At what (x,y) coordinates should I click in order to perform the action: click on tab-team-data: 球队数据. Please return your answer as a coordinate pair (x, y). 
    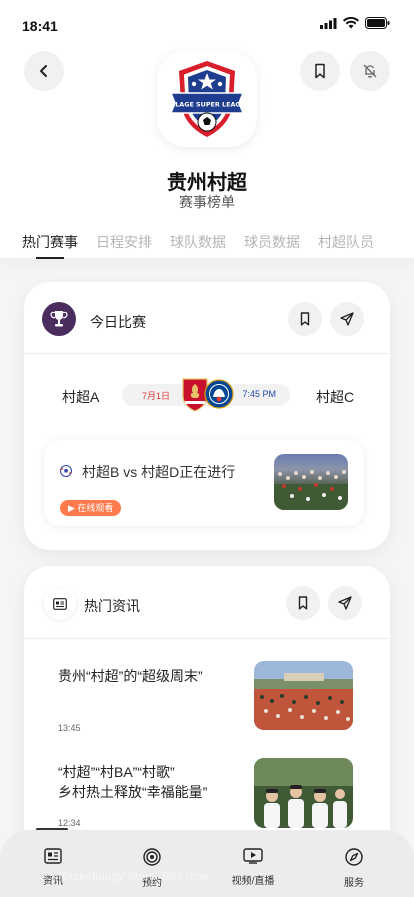
    Looking at the image, I should click on (198, 242).